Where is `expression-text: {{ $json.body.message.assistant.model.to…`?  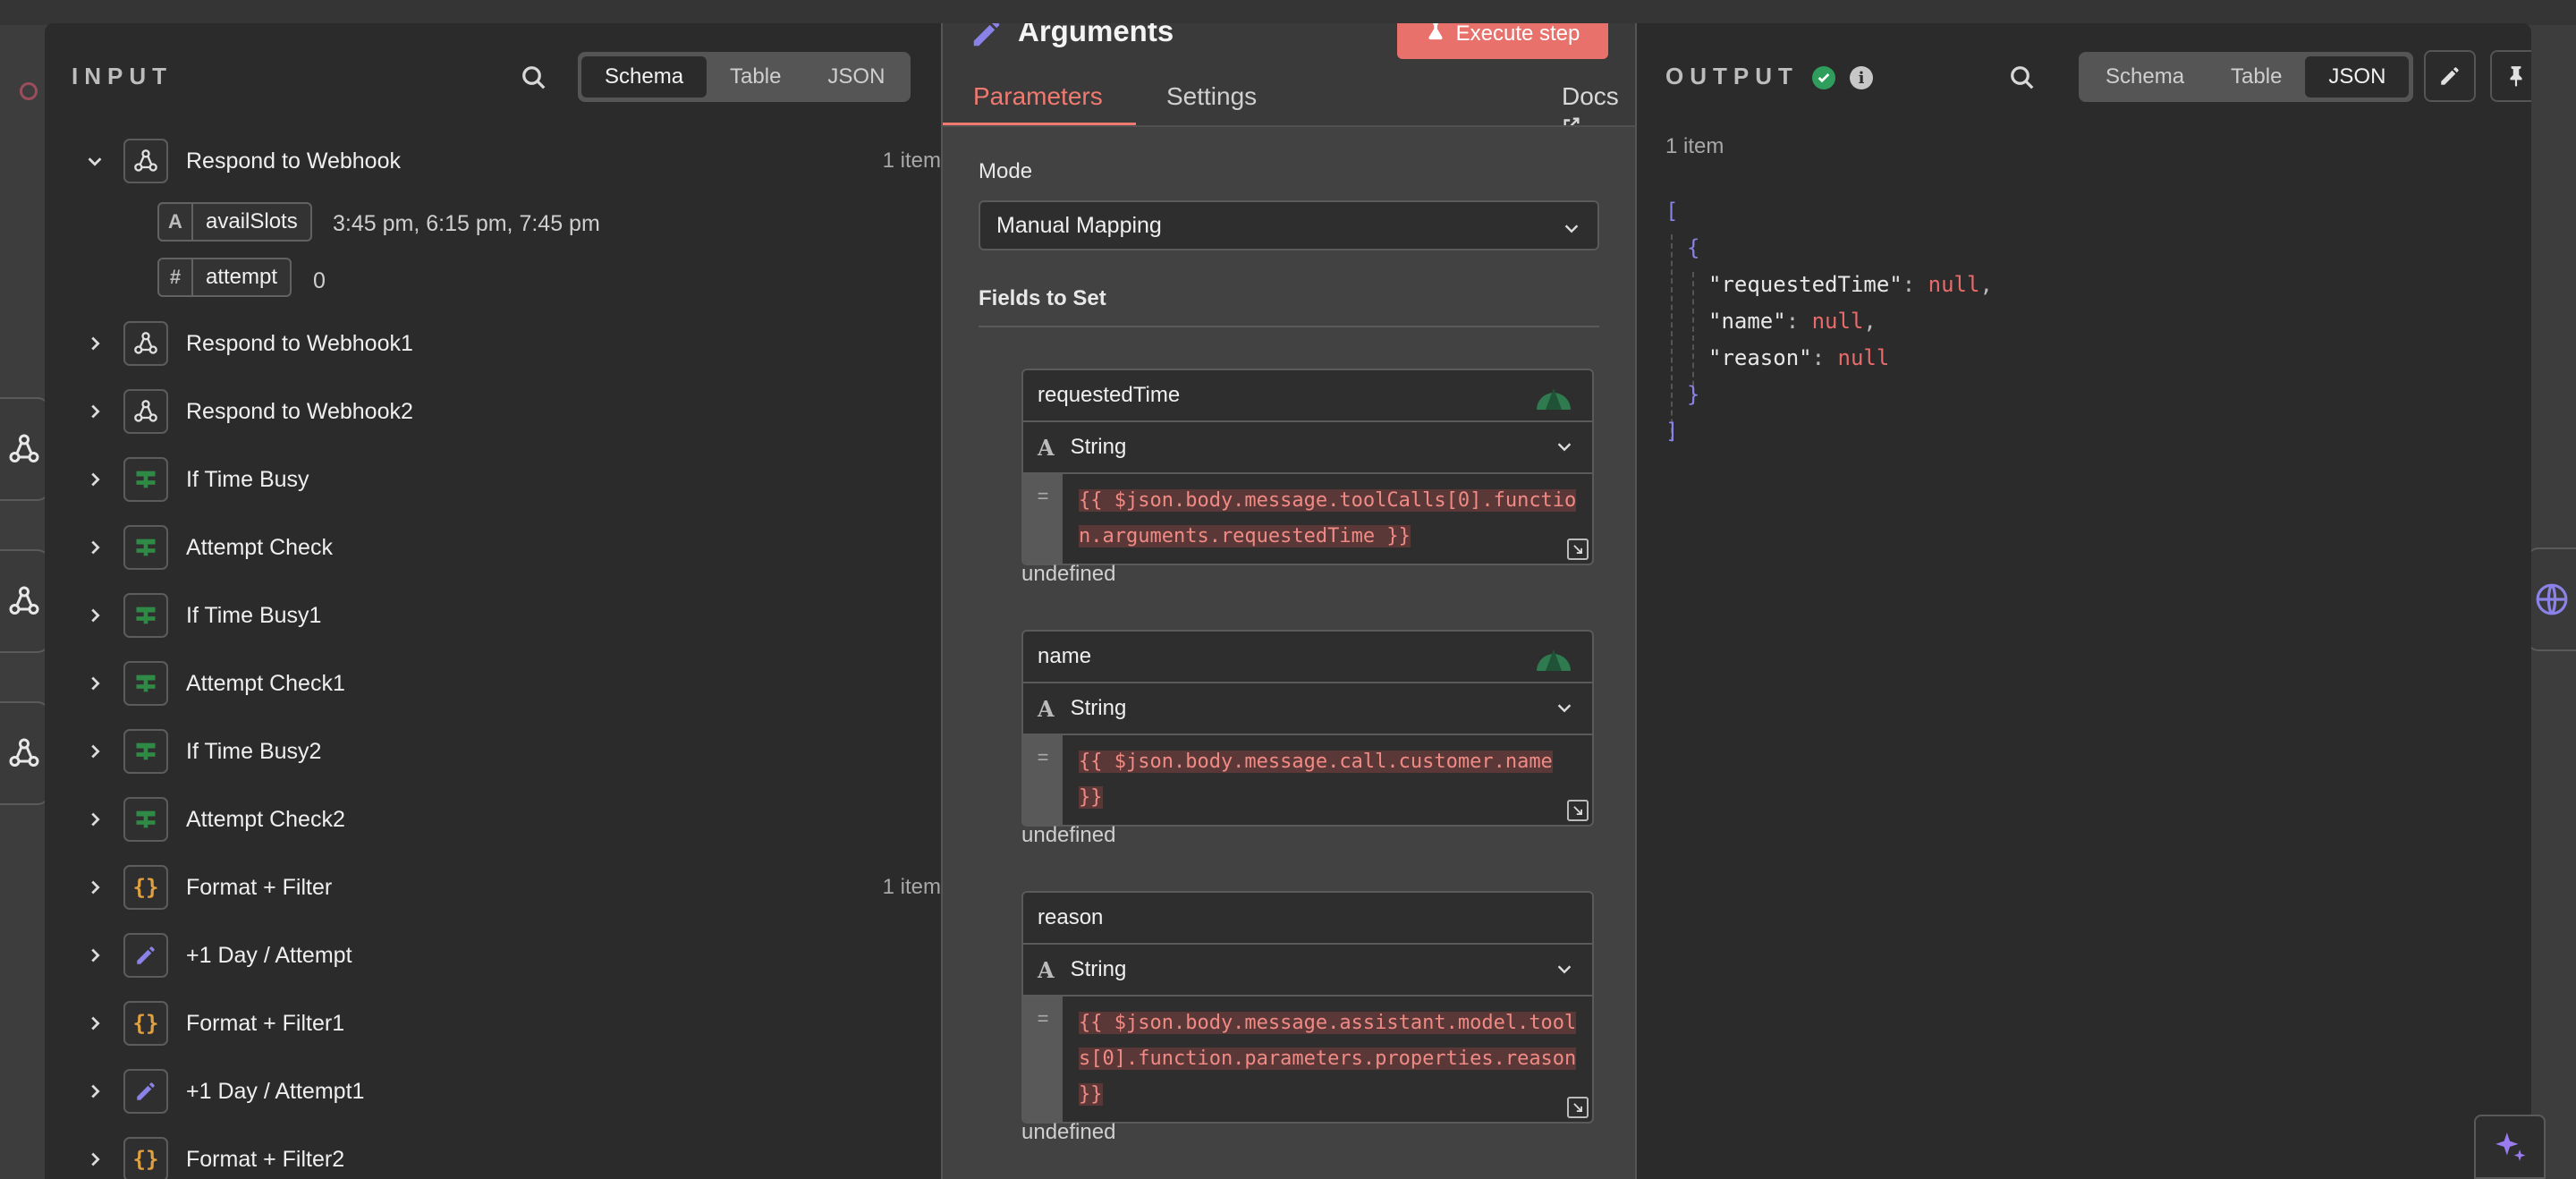
expression-text: {{ $json.body.message.assistant.model.to… is located at coordinates (1328, 1059).